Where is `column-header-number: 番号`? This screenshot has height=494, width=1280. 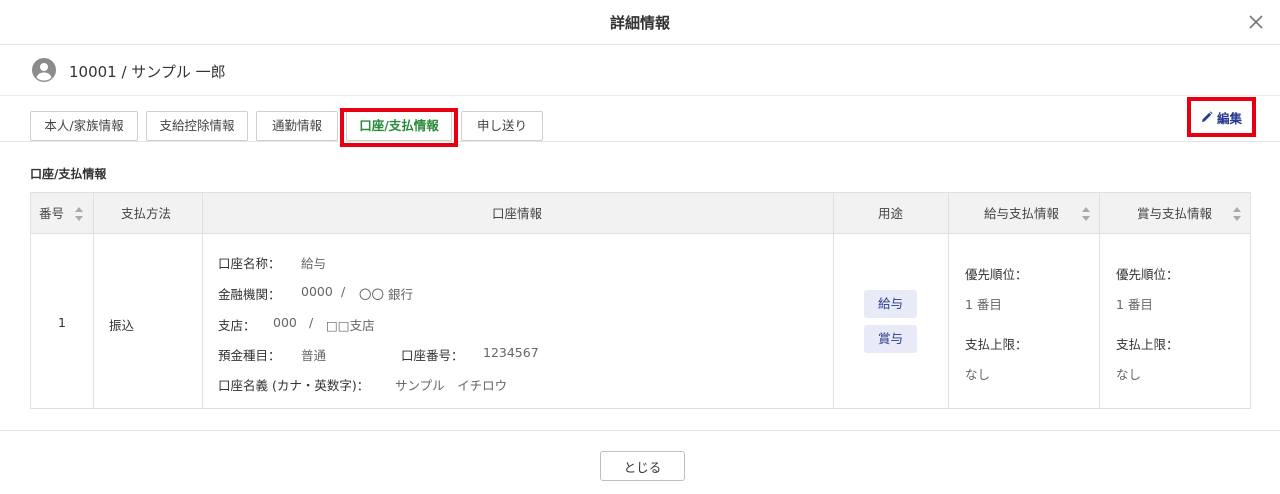 column-header-number: 番号 is located at coordinates (52, 213).